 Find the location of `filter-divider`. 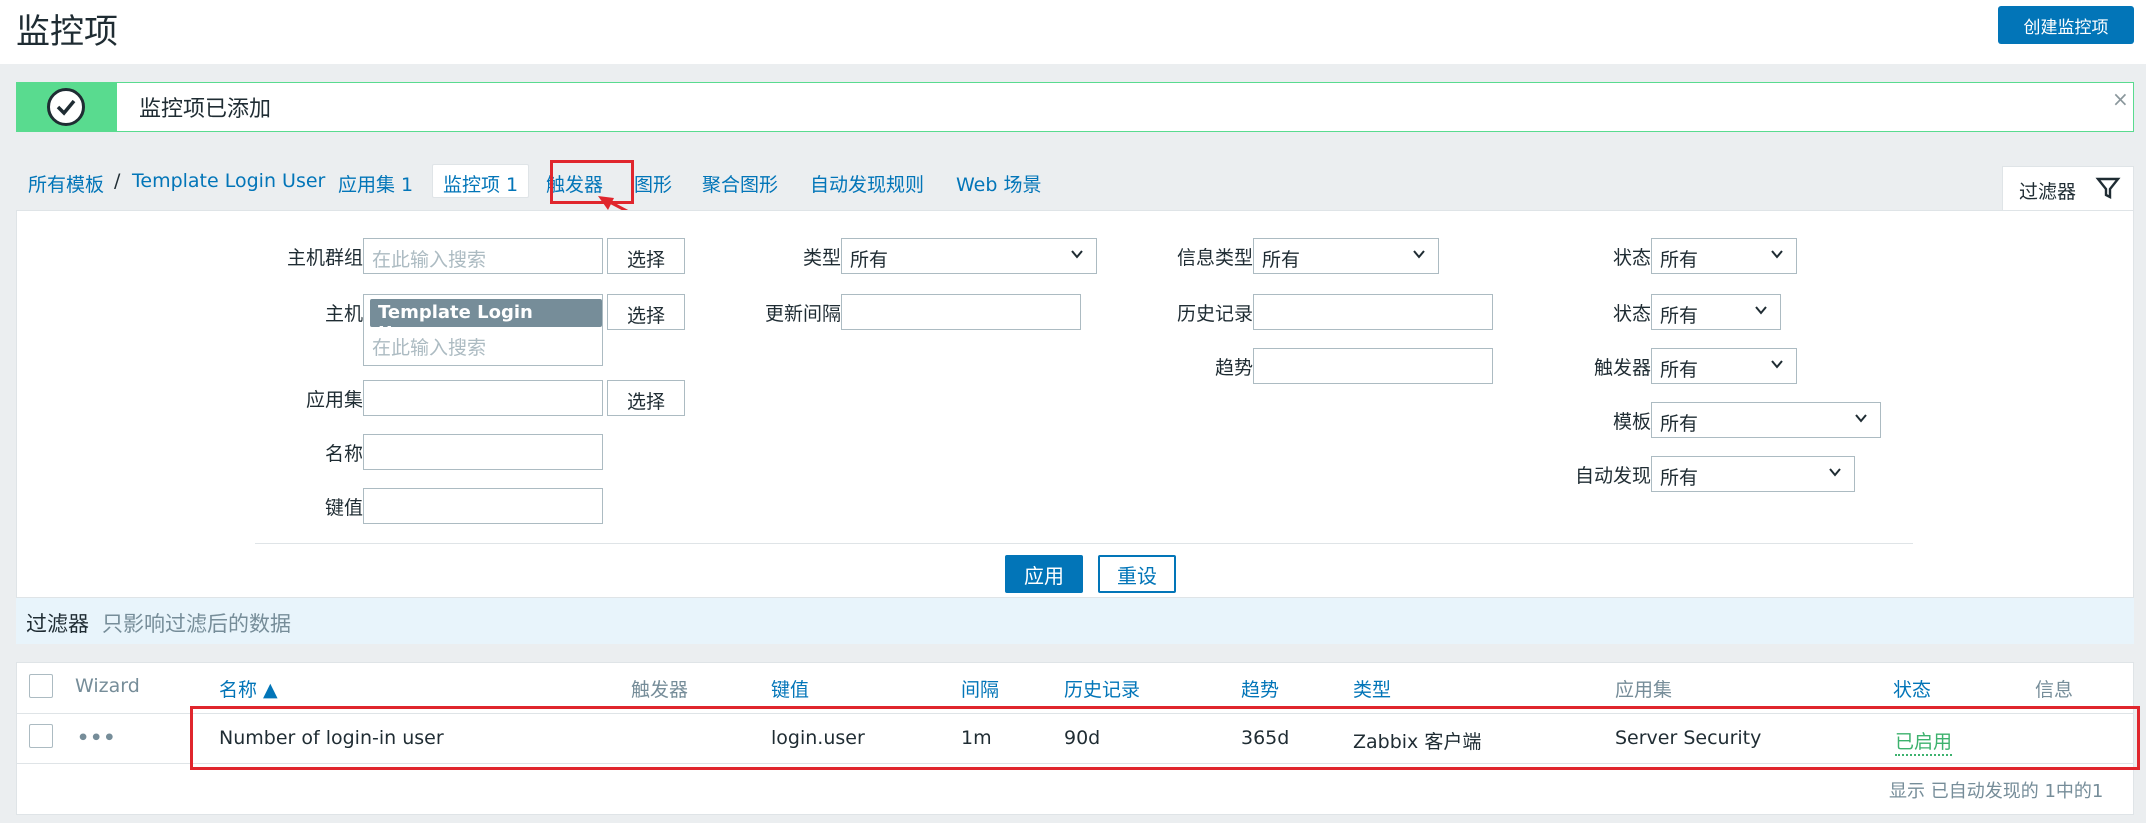

filter-divider is located at coordinates (1084, 543).